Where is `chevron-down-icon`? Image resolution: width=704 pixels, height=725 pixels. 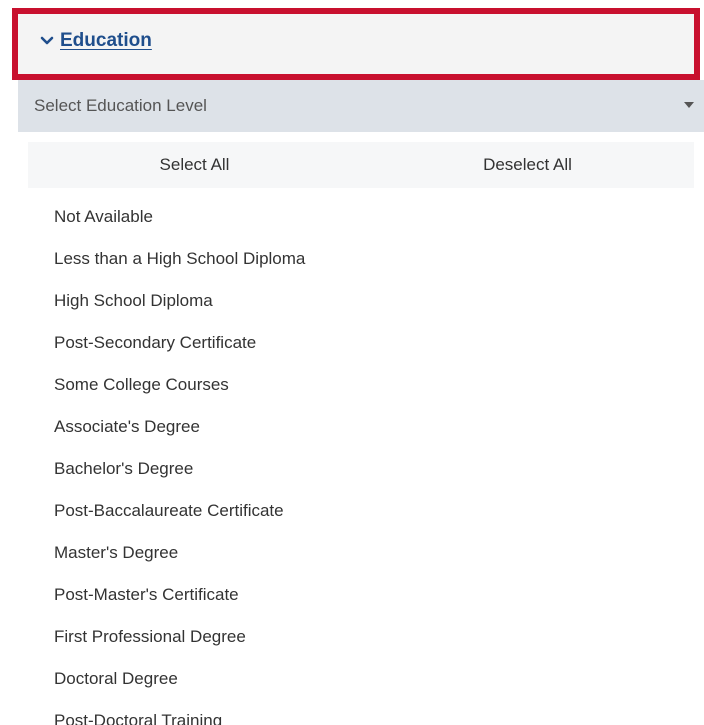
chevron-down-icon is located at coordinates (47, 40).